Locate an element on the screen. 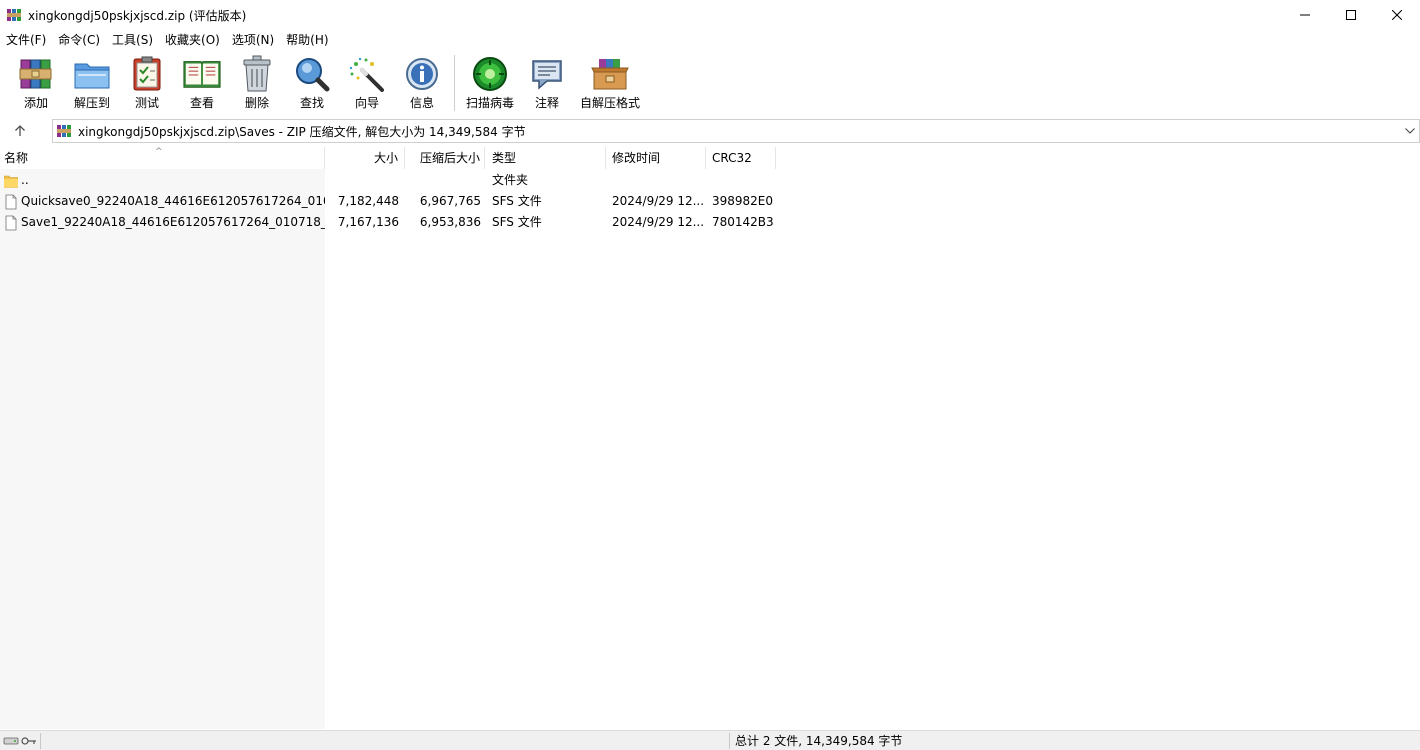  close-icon is located at coordinates (1397, 15).